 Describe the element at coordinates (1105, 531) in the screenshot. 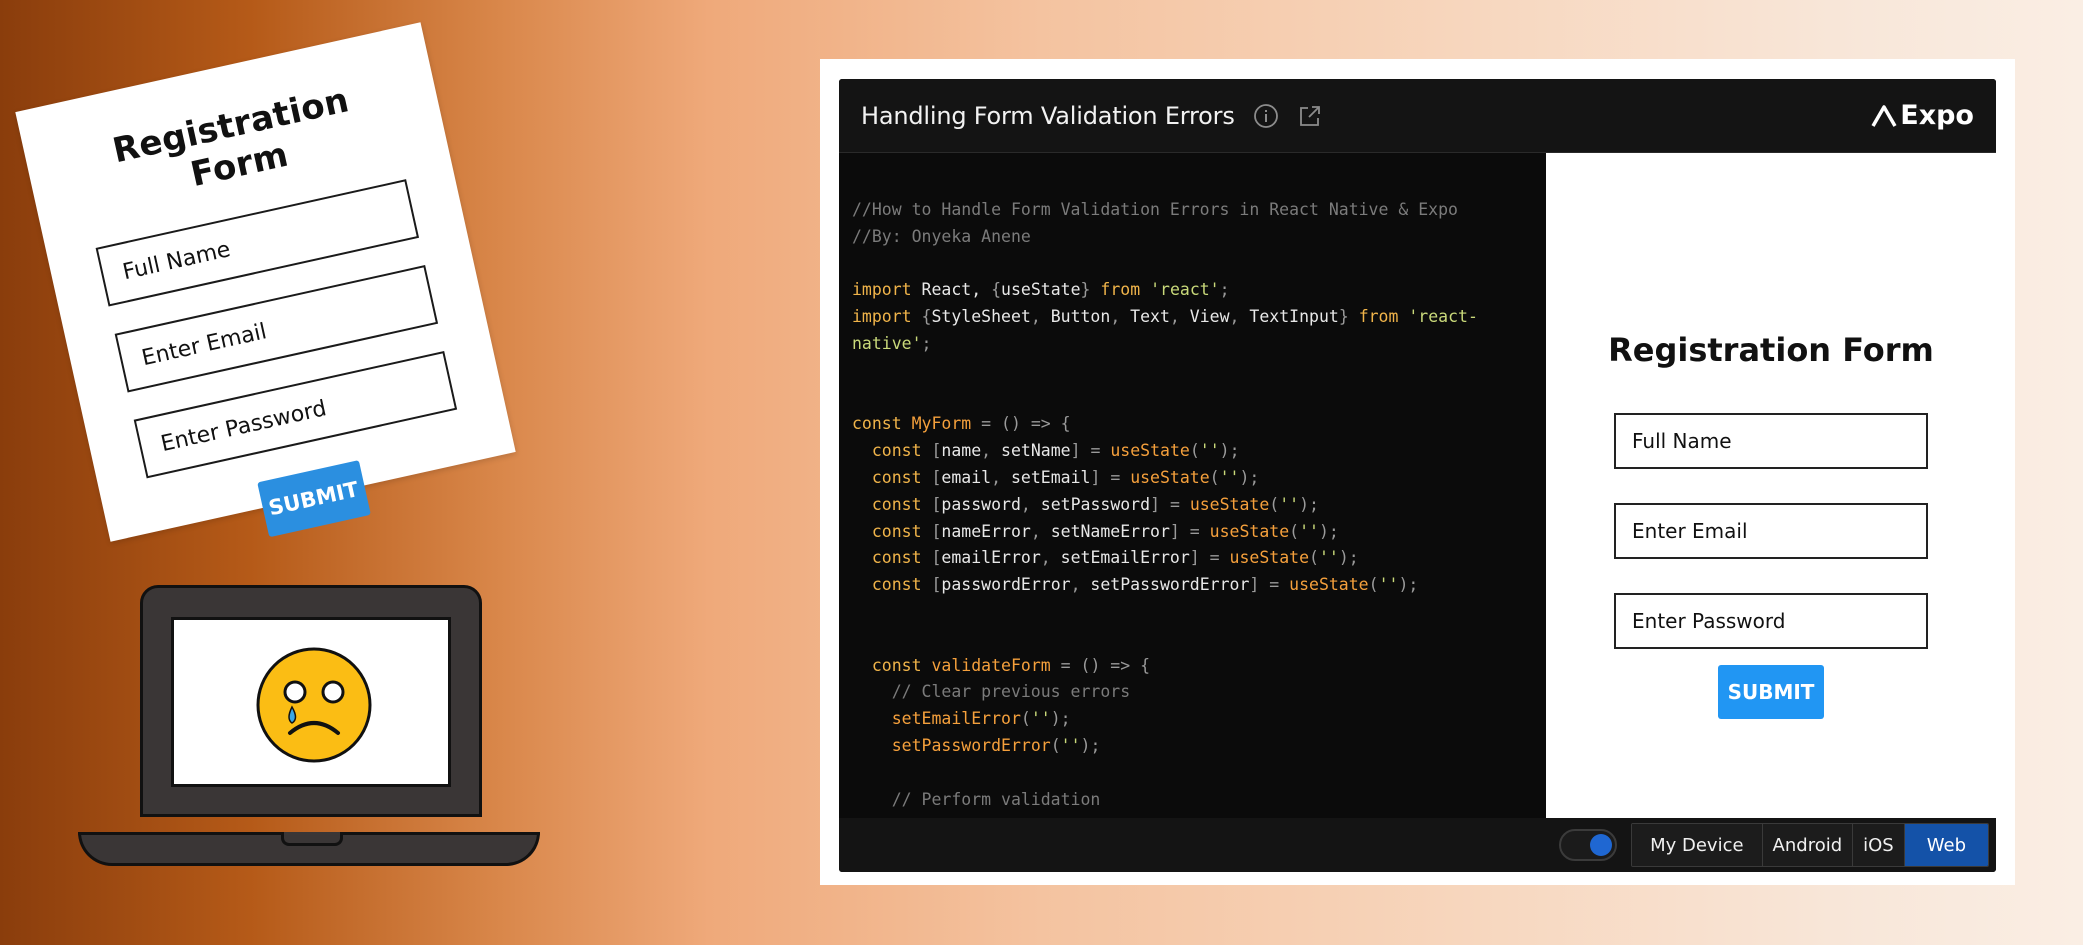

I see `code-token: setNameError` at that location.